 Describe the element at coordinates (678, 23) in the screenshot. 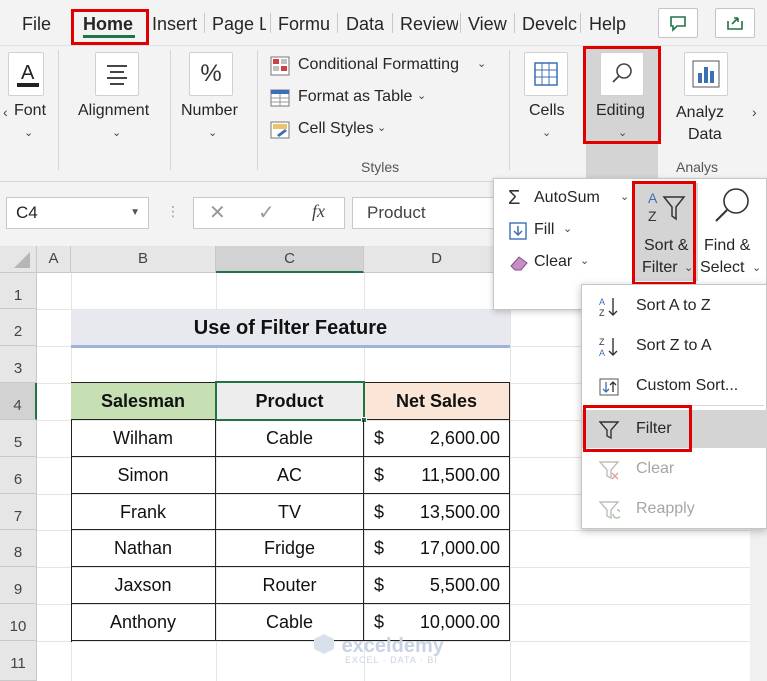

I see `comments-button` at that location.